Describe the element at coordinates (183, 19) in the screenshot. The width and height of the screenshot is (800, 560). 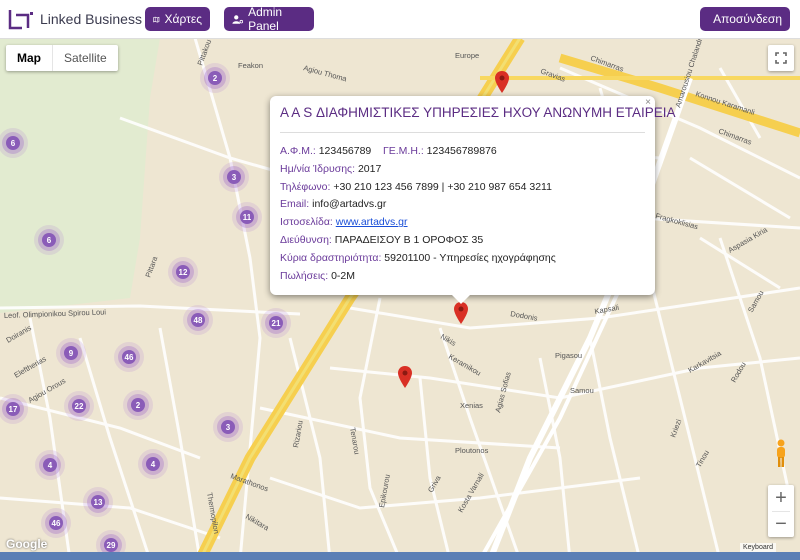
I see `maps-button-label: Χάρτες` at that location.